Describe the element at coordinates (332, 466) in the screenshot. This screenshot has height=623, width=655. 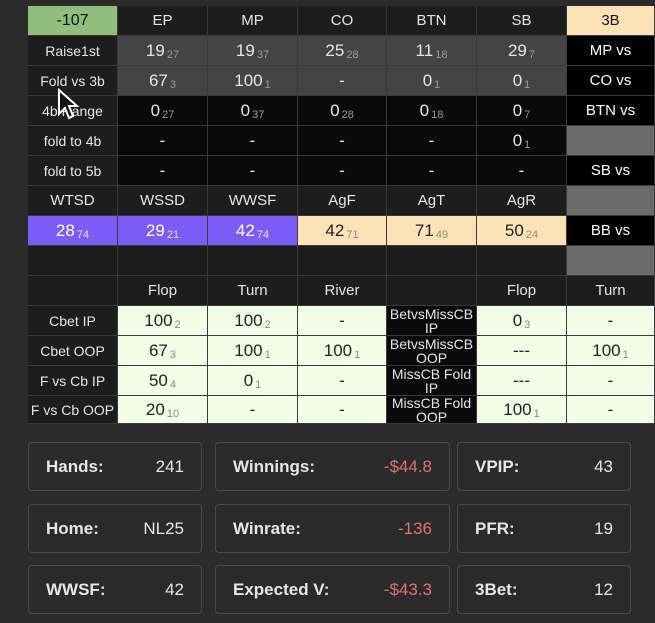
I see `summary-card: Winnings: -$44.8` at that location.